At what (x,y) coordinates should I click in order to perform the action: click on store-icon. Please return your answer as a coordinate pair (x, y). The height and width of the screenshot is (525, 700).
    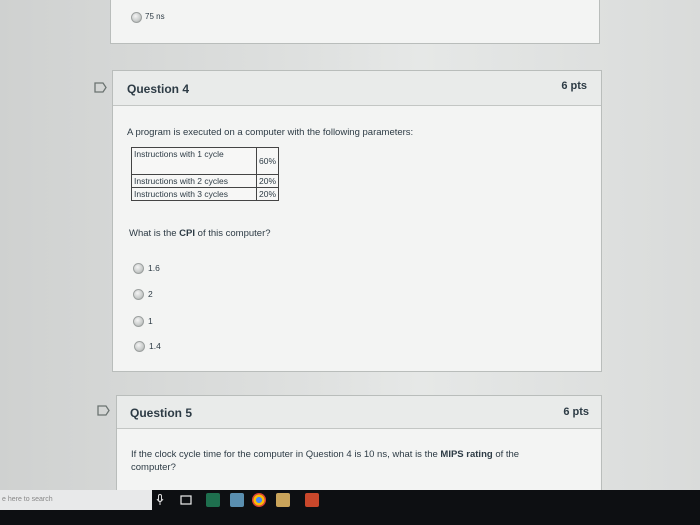
    Looking at the image, I should click on (213, 500).